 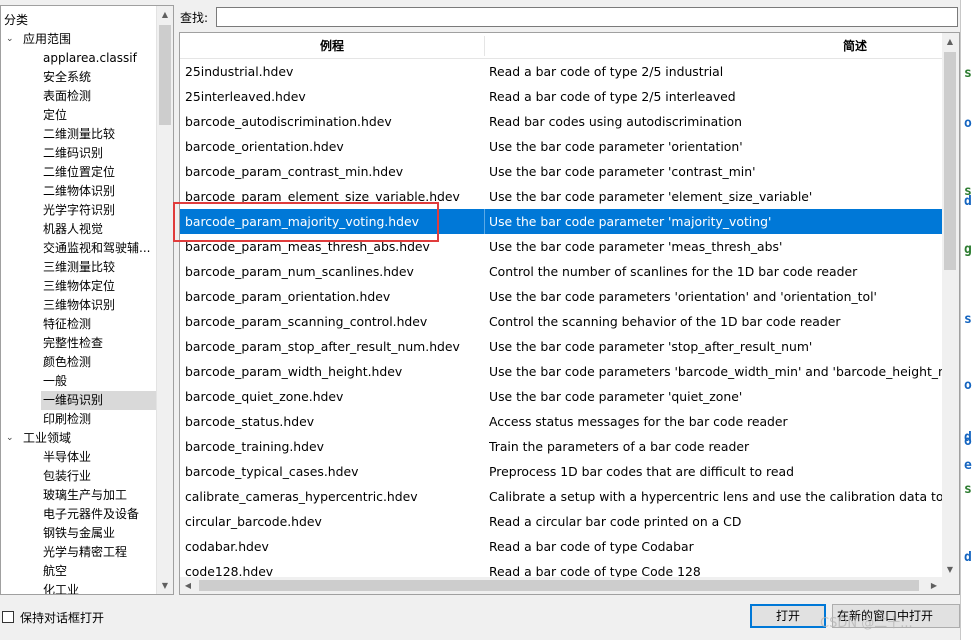 I want to click on table-header: 例程 简述, so click(x=561, y=46).